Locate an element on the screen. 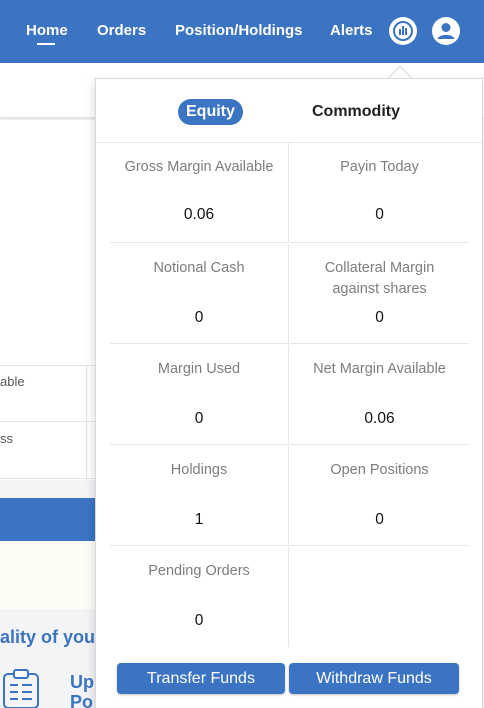 This screenshot has height=708, width=484. tab-equity: Equity is located at coordinates (210, 112).